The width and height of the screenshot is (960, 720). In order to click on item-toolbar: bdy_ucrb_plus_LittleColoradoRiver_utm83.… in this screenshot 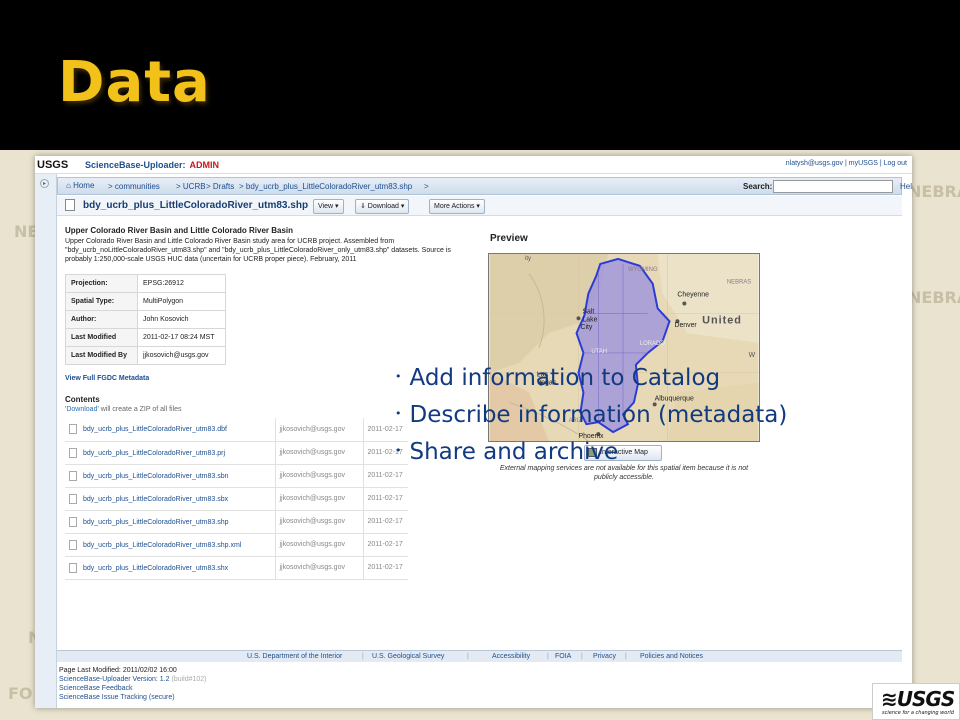, I will do `click(479, 206)`.